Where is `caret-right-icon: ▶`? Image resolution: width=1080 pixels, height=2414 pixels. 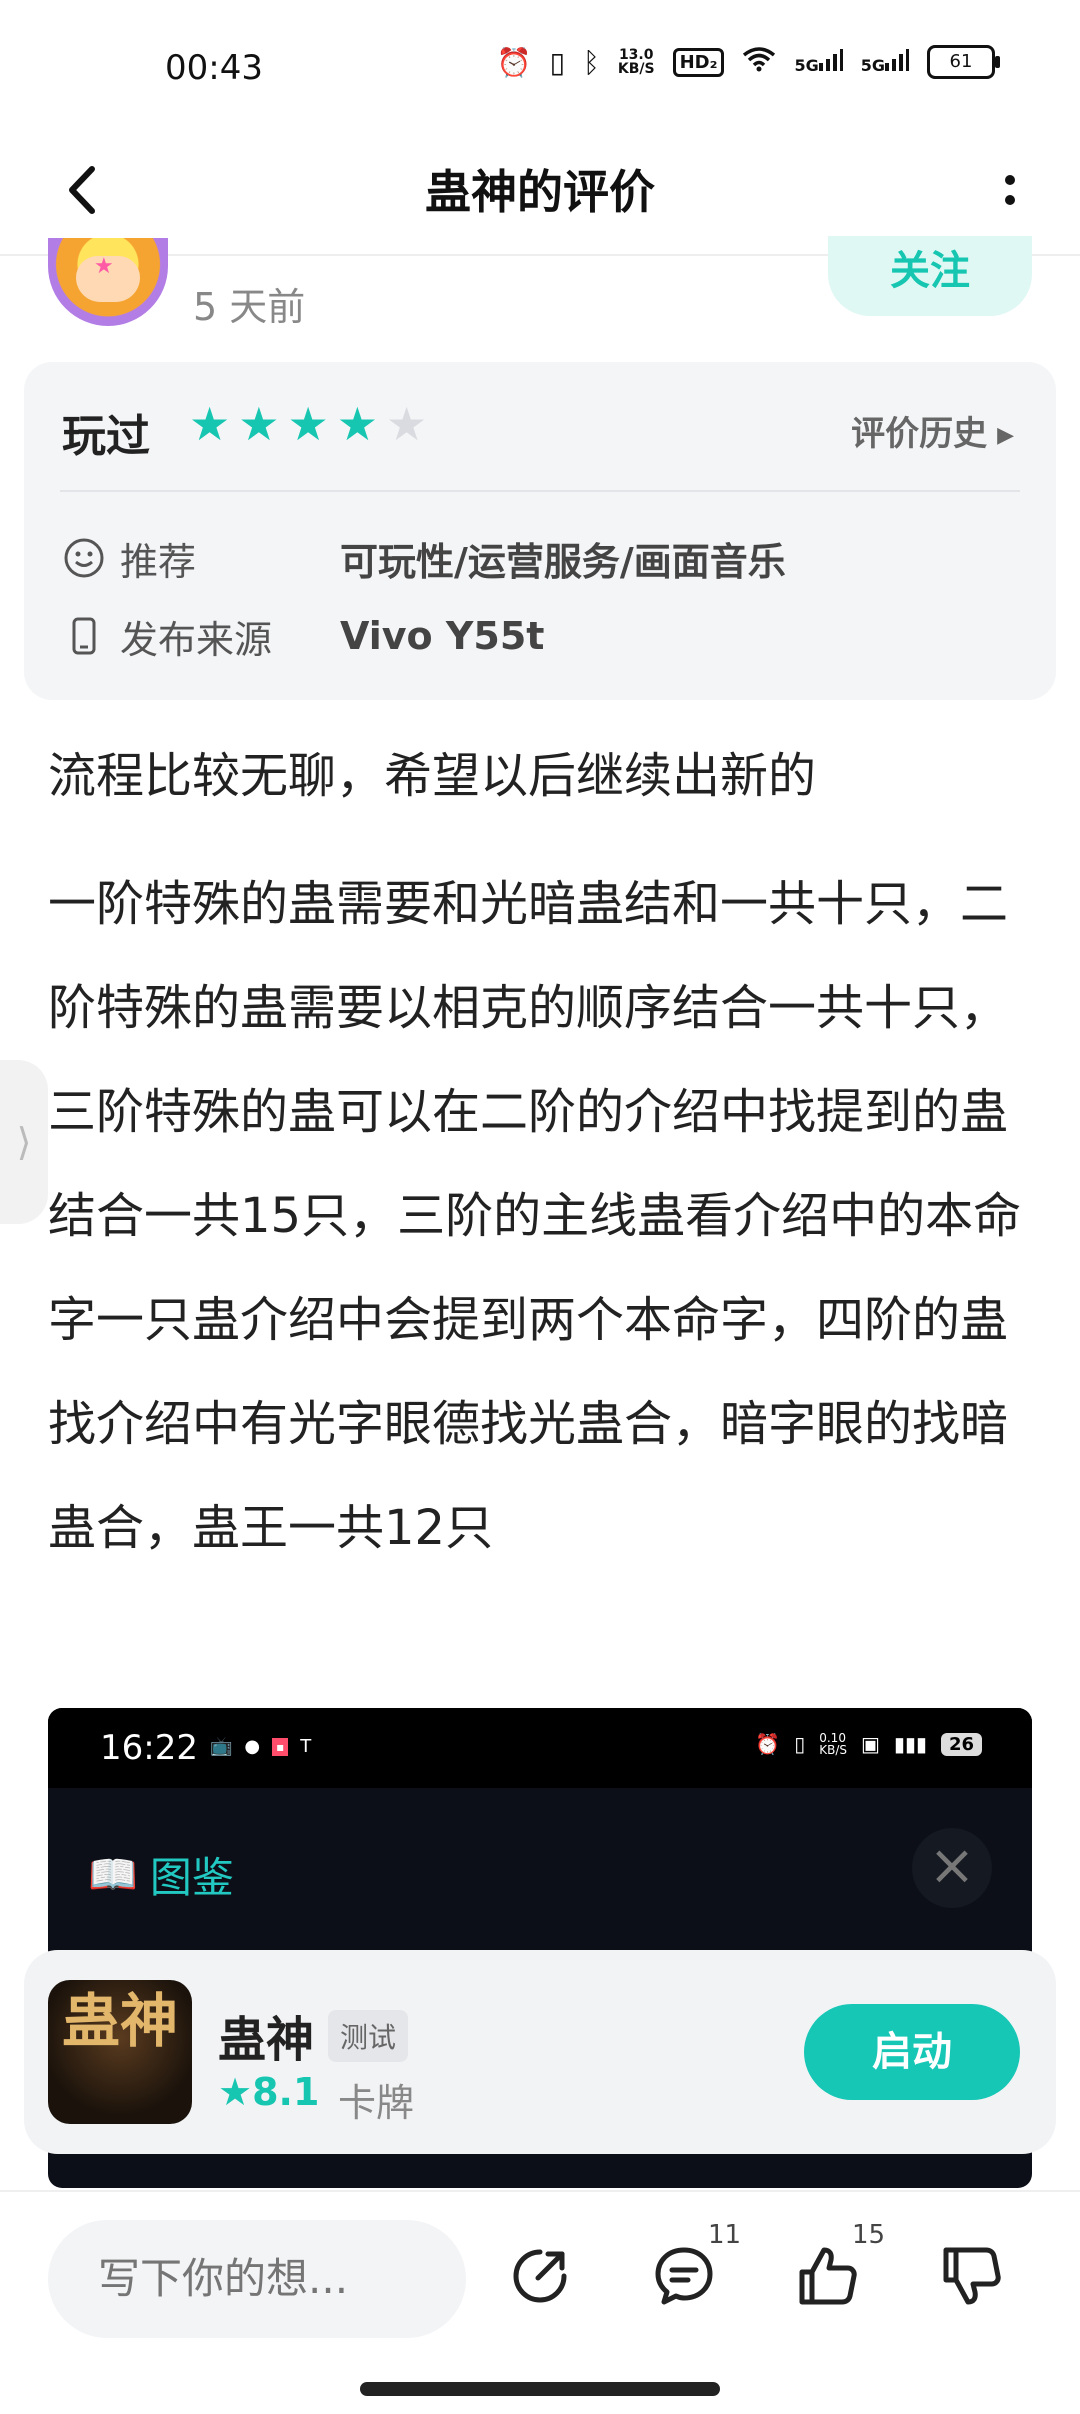 caret-right-icon: ▶ is located at coordinates (1005, 435).